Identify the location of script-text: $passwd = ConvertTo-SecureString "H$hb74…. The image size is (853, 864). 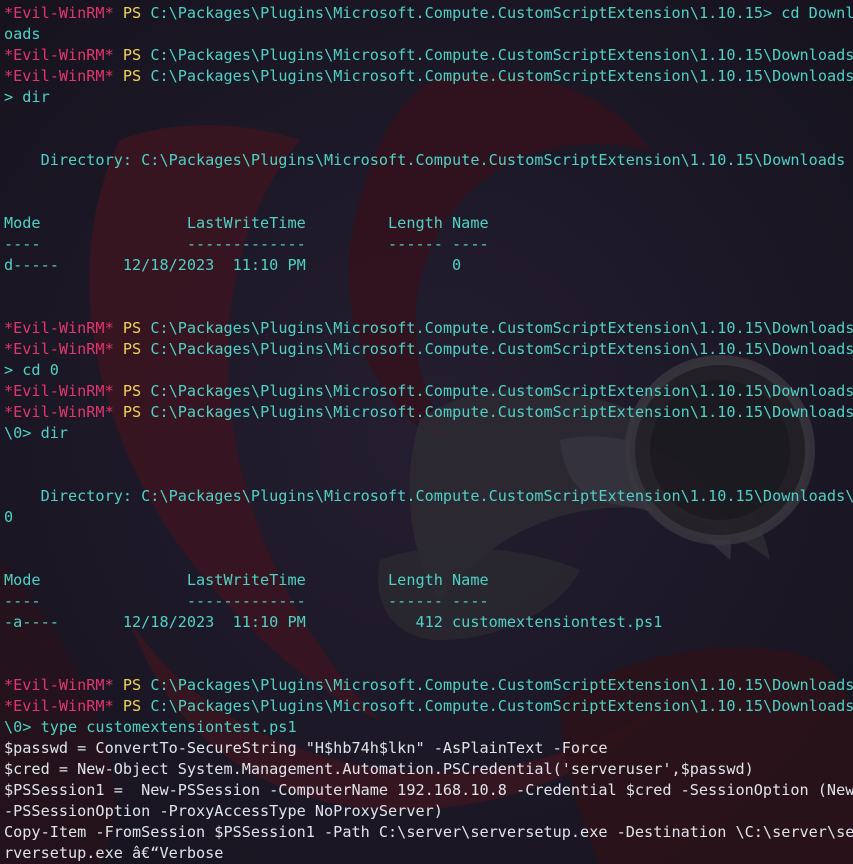
(306, 748).